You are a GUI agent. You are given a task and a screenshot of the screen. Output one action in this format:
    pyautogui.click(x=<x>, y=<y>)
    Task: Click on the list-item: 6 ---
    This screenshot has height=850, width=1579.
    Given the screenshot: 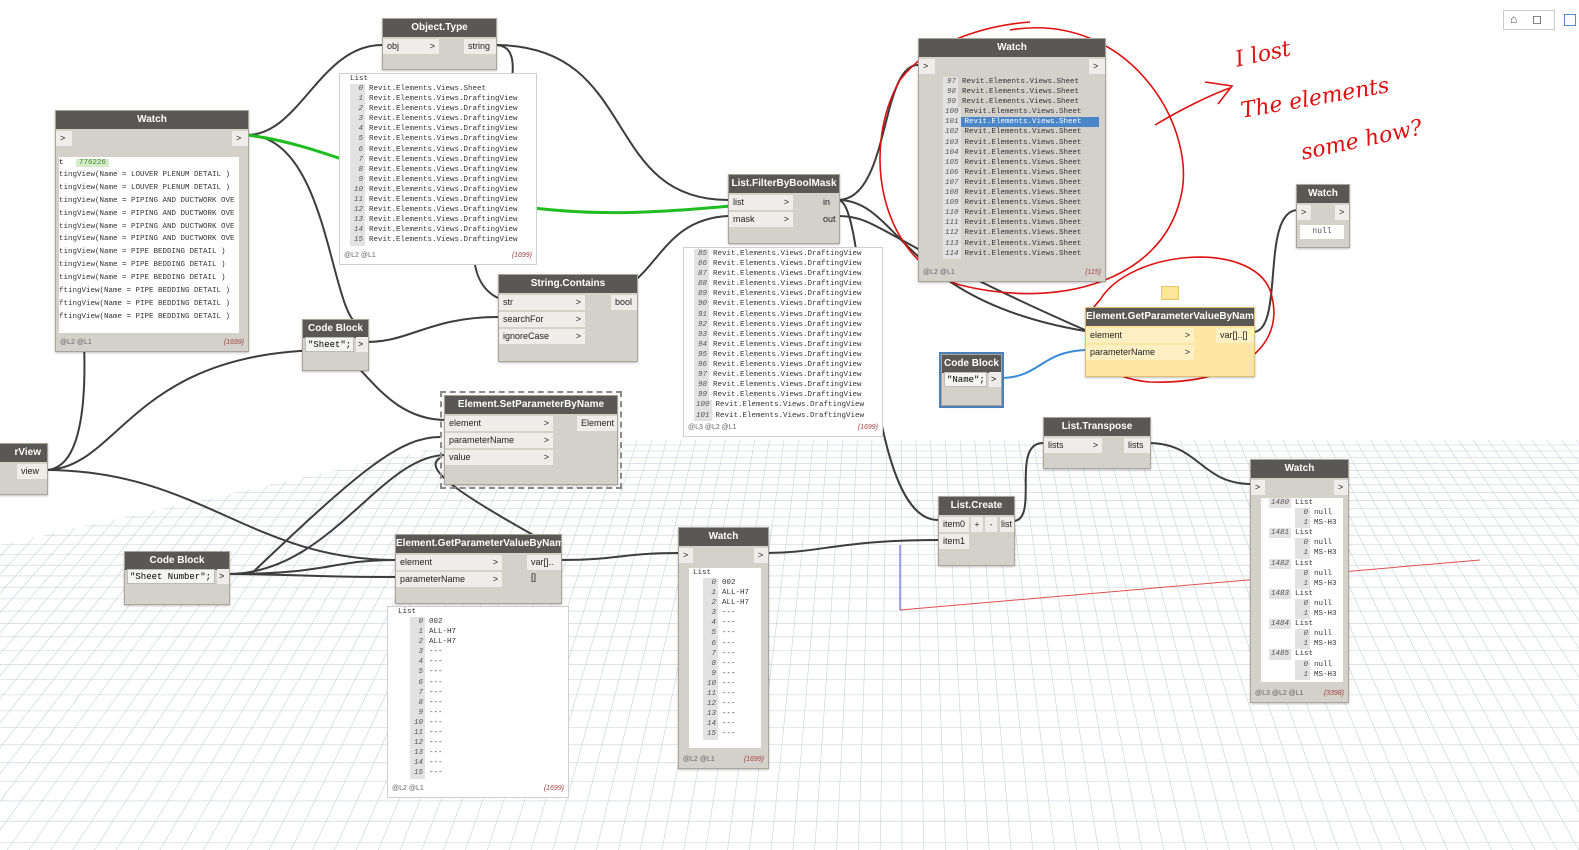 What is the action you would take?
    pyautogui.click(x=732, y=643)
    